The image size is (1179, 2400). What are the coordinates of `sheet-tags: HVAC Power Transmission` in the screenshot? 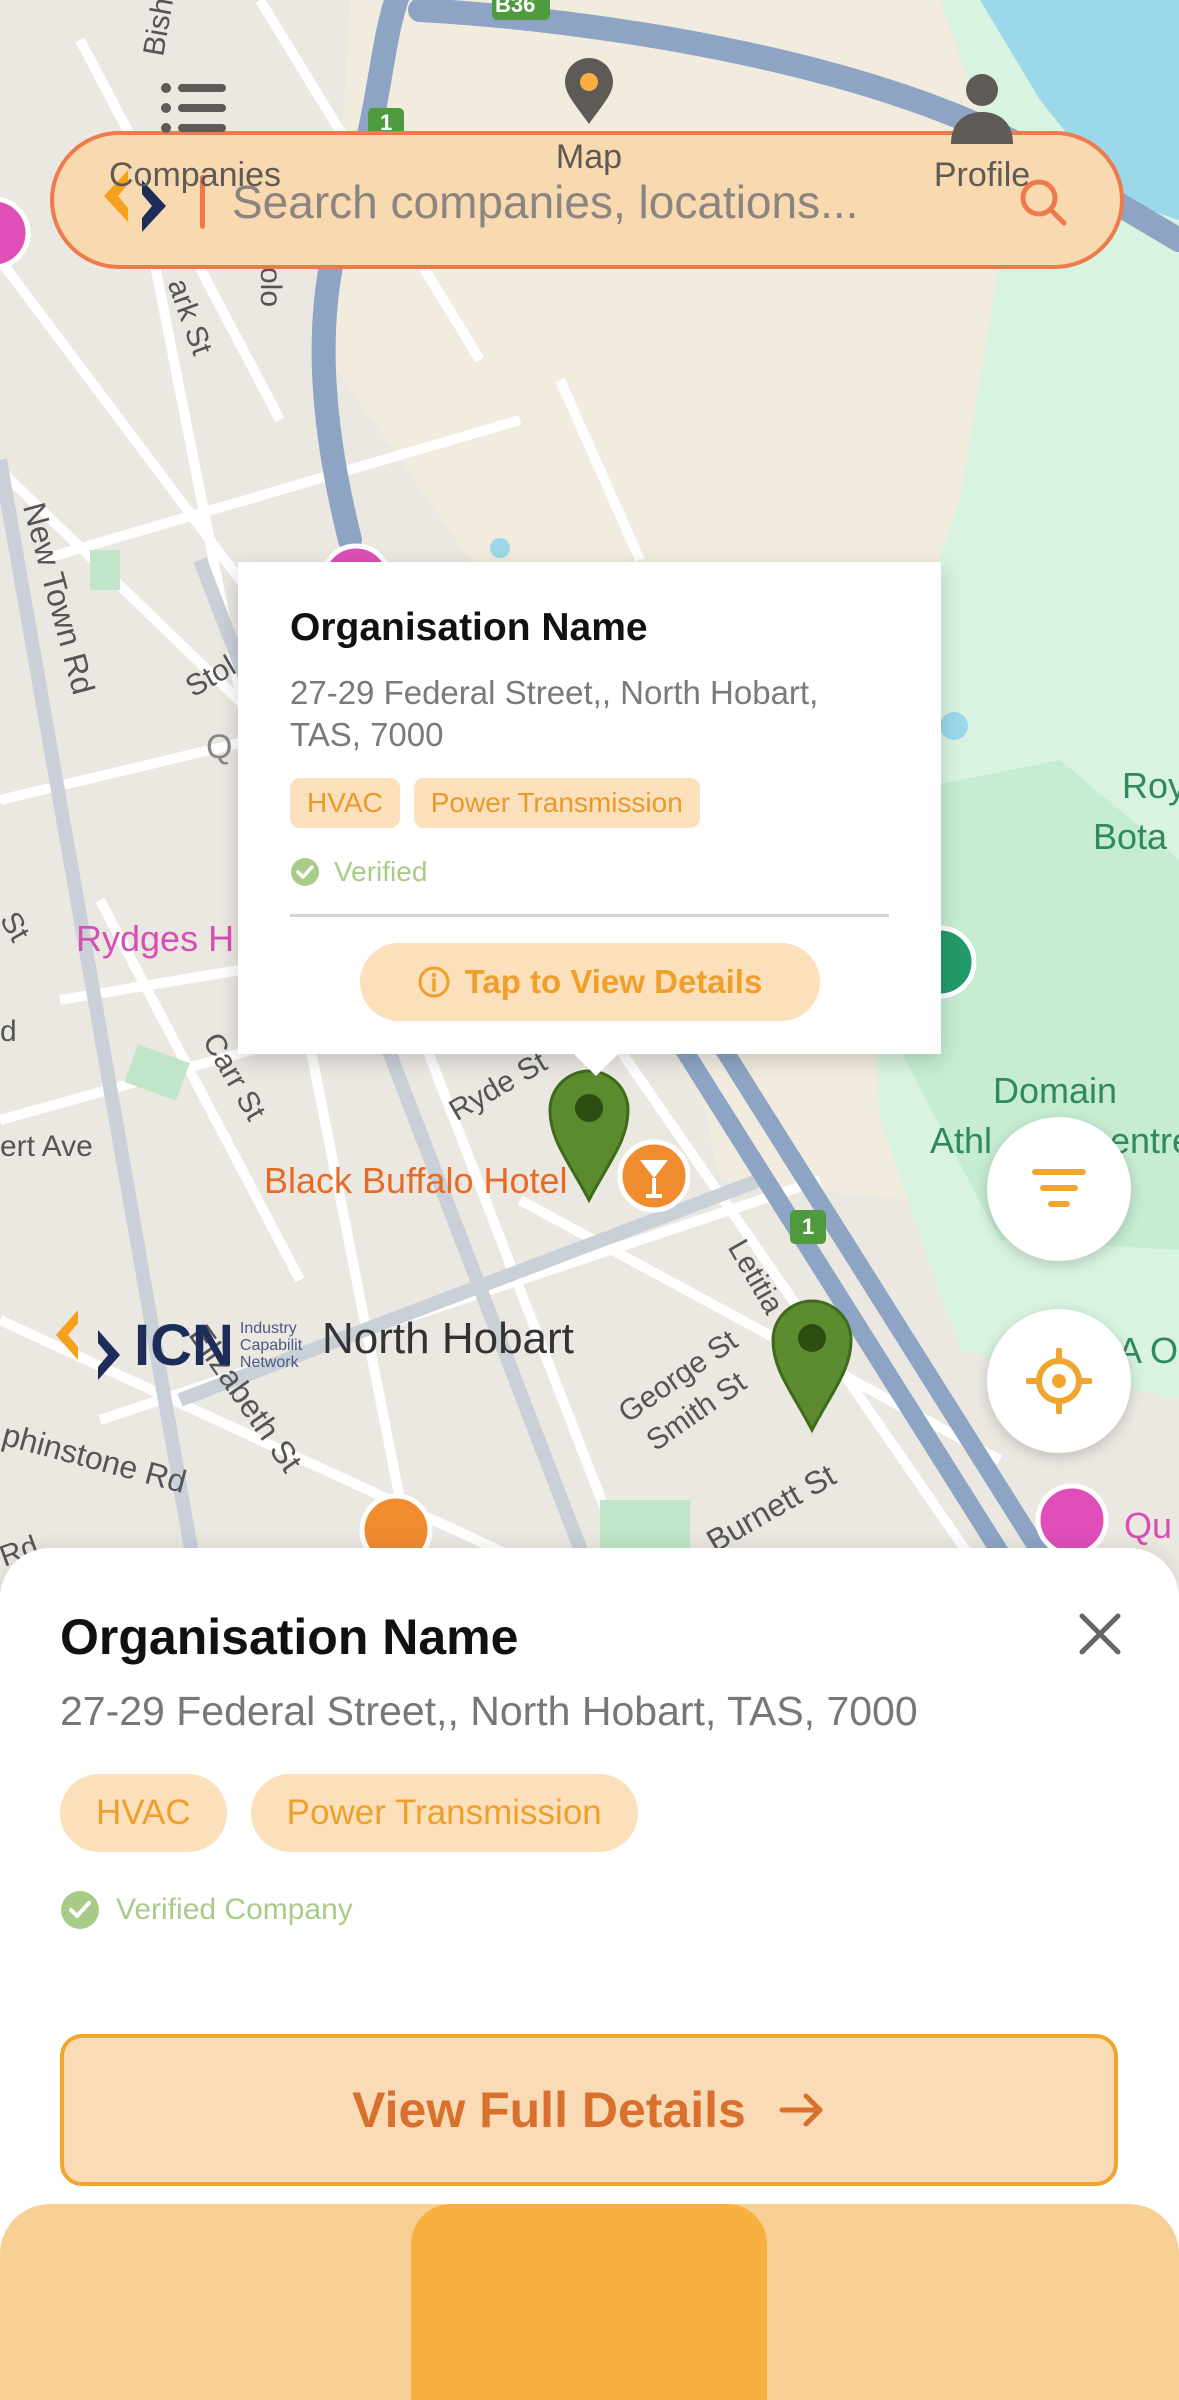 It's located at (349, 1813).